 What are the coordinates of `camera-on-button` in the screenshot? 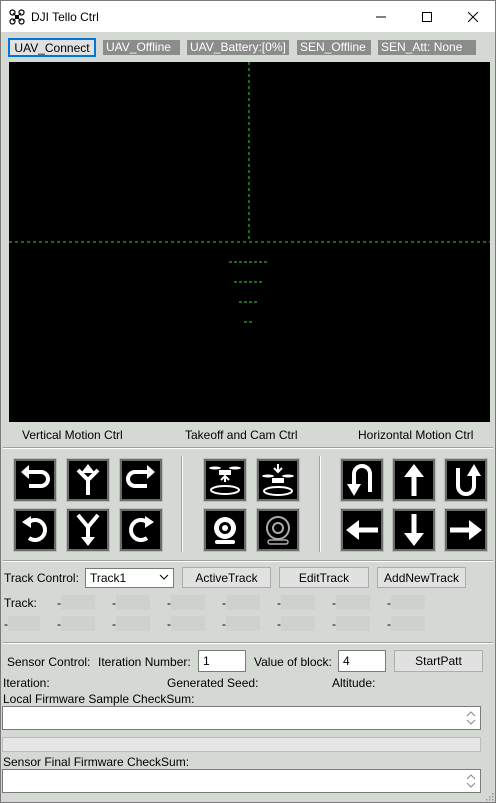 It's located at (225, 530).